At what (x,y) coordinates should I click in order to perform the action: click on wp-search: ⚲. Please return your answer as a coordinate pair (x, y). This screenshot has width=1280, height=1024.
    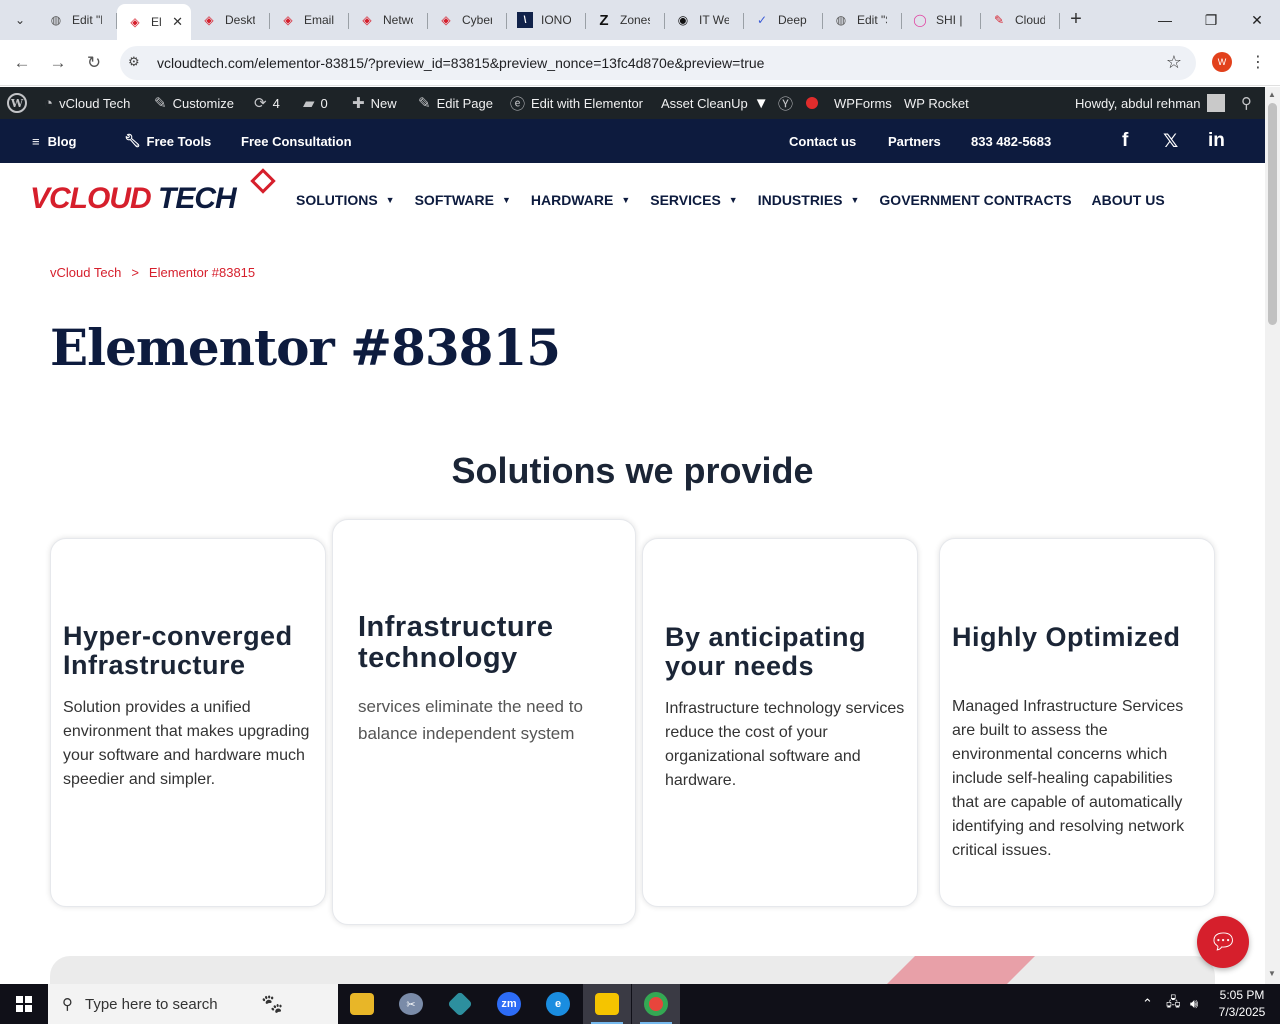
    Looking at the image, I should click on (1246, 103).